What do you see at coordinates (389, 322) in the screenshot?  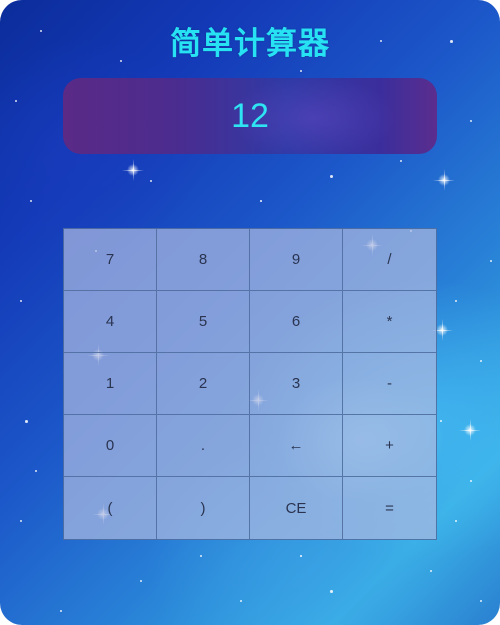 I see `key-multiply: *` at bounding box center [389, 322].